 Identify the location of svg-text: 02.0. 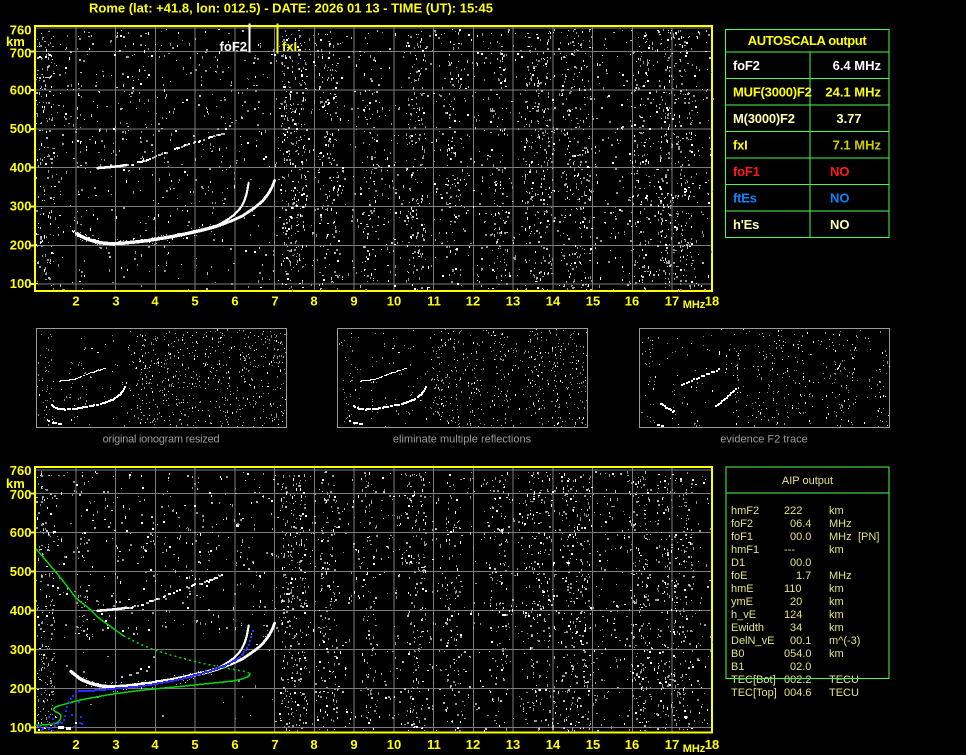
(800, 667).